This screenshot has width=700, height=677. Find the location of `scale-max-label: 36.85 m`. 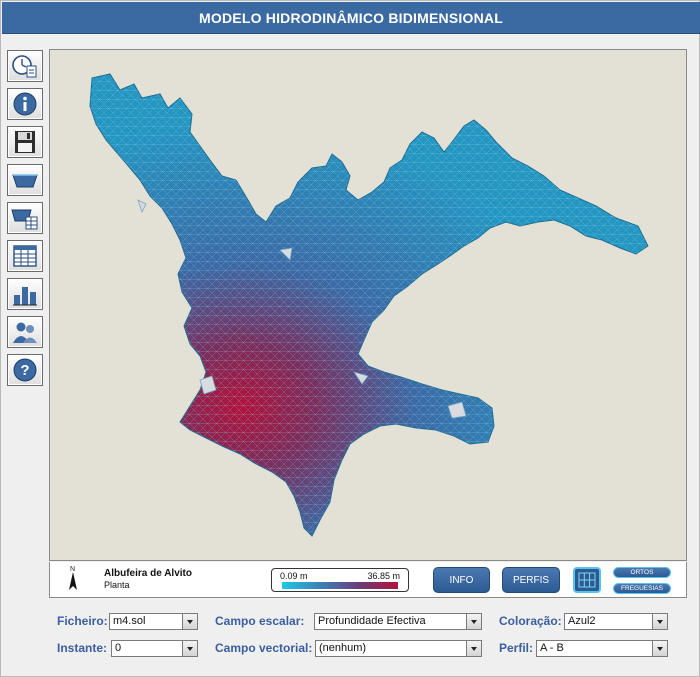

scale-max-label: 36.85 m is located at coordinates (383, 576).